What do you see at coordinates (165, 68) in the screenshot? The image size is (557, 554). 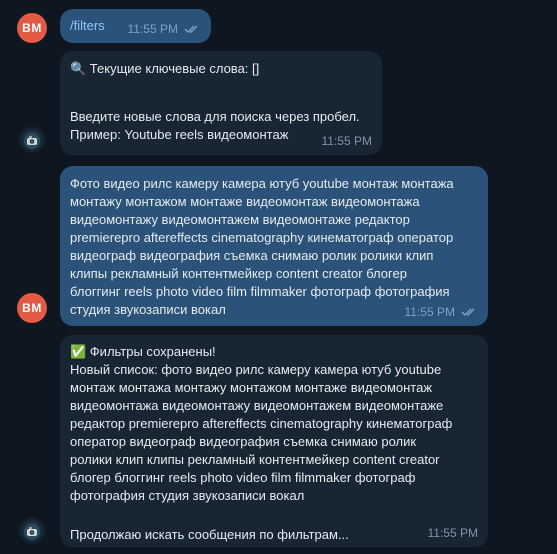 I see `message-line: 🔍 Текущие ключевые слова: []` at bounding box center [165, 68].